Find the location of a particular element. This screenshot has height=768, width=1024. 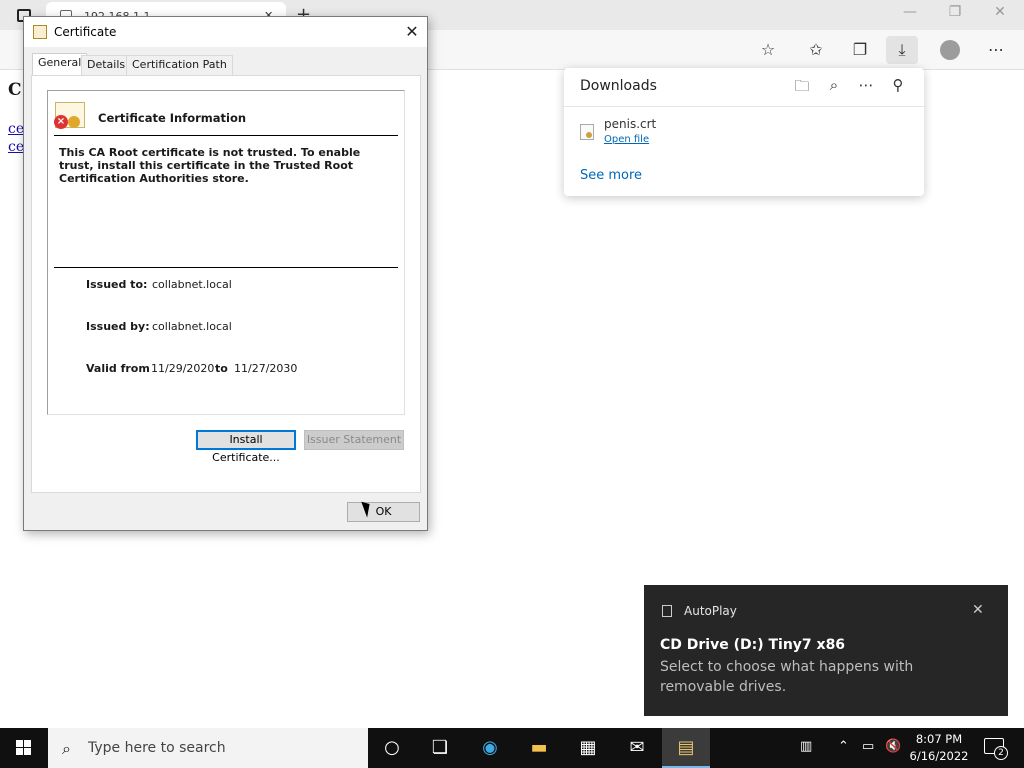

restore-button: ❐ is located at coordinates (955, 15).